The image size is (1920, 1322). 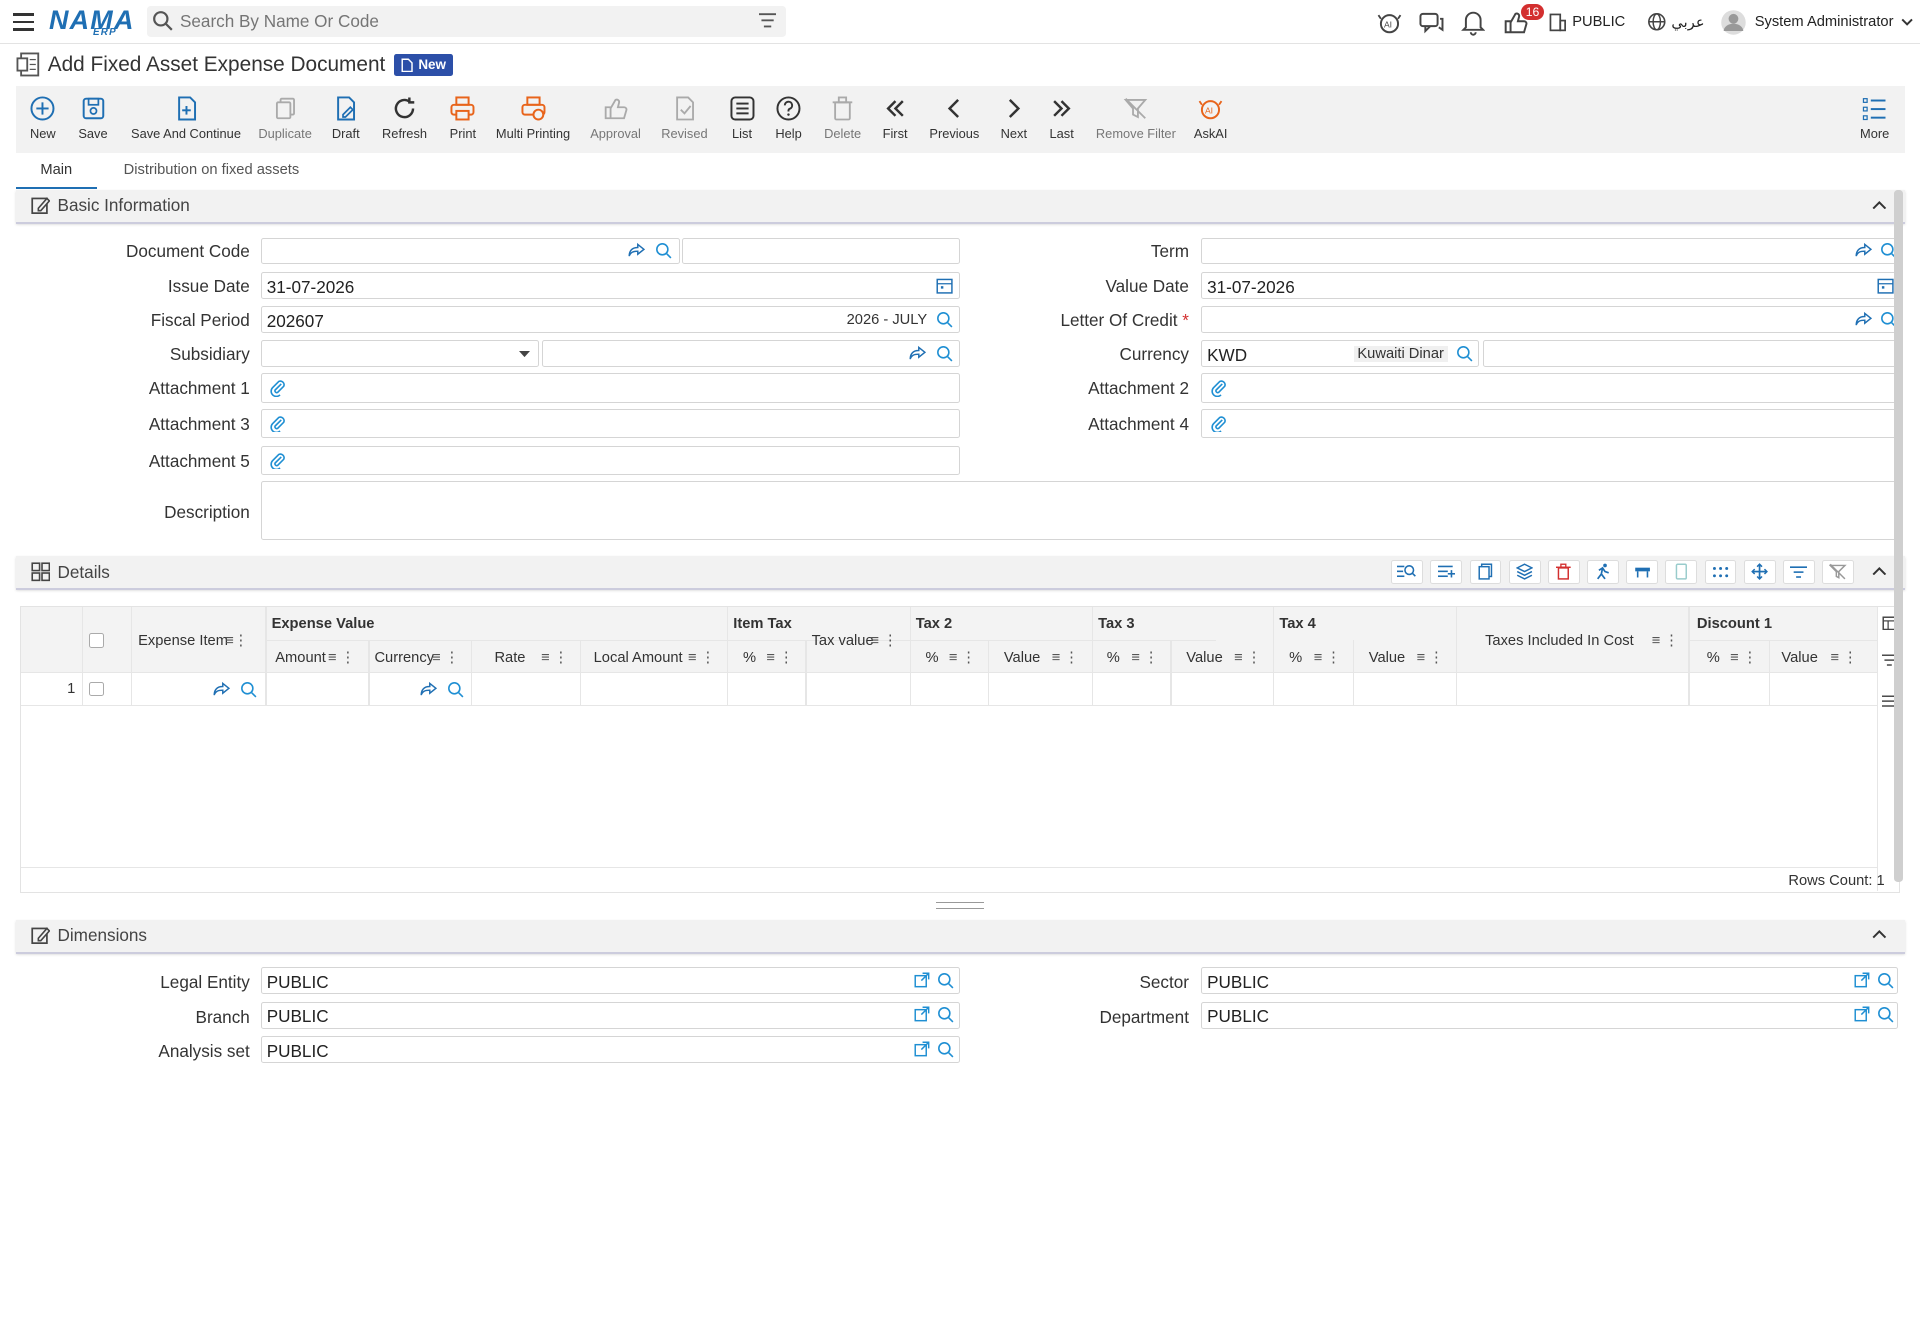 What do you see at coordinates (1603, 572) in the screenshot?
I see `run-button` at bounding box center [1603, 572].